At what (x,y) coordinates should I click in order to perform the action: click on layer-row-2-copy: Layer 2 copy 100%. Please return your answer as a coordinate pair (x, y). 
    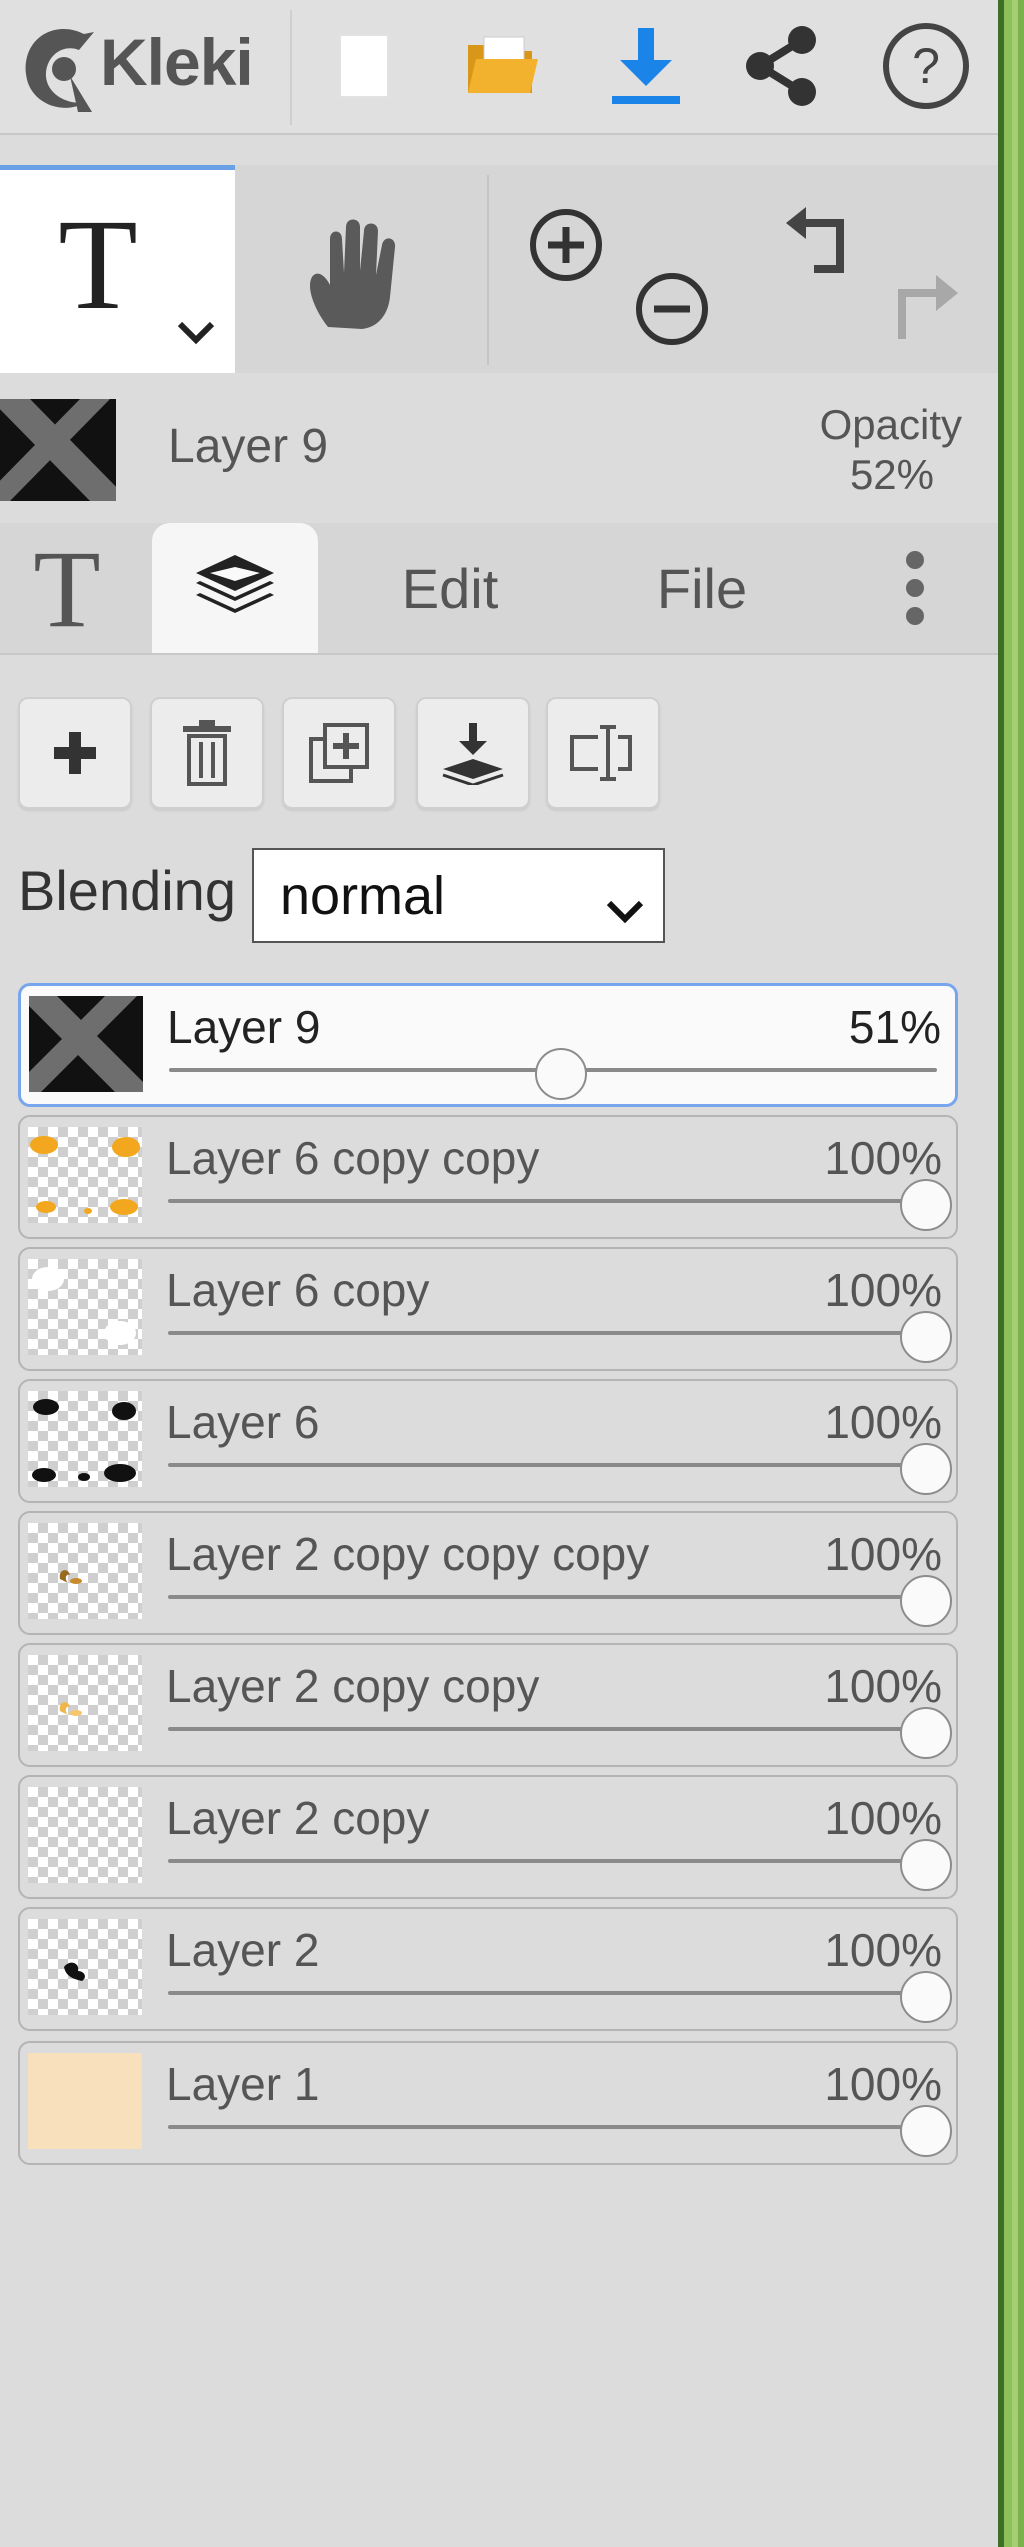
    Looking at the image, I should click on (488, 1837).